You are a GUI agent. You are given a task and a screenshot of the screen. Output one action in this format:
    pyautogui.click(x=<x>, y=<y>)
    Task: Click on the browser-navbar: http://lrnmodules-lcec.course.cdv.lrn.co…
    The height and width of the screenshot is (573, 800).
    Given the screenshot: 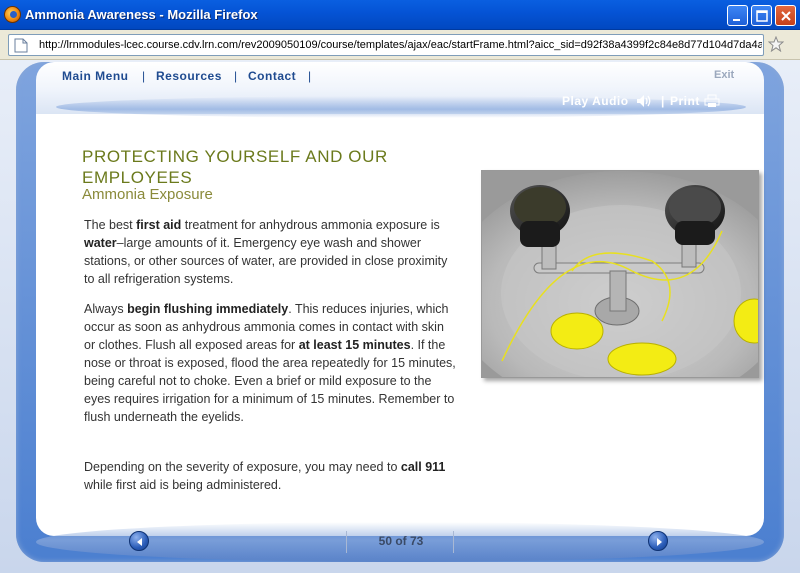 What is the action you would take?
    pyautogui.click(x=400, y=45)
    